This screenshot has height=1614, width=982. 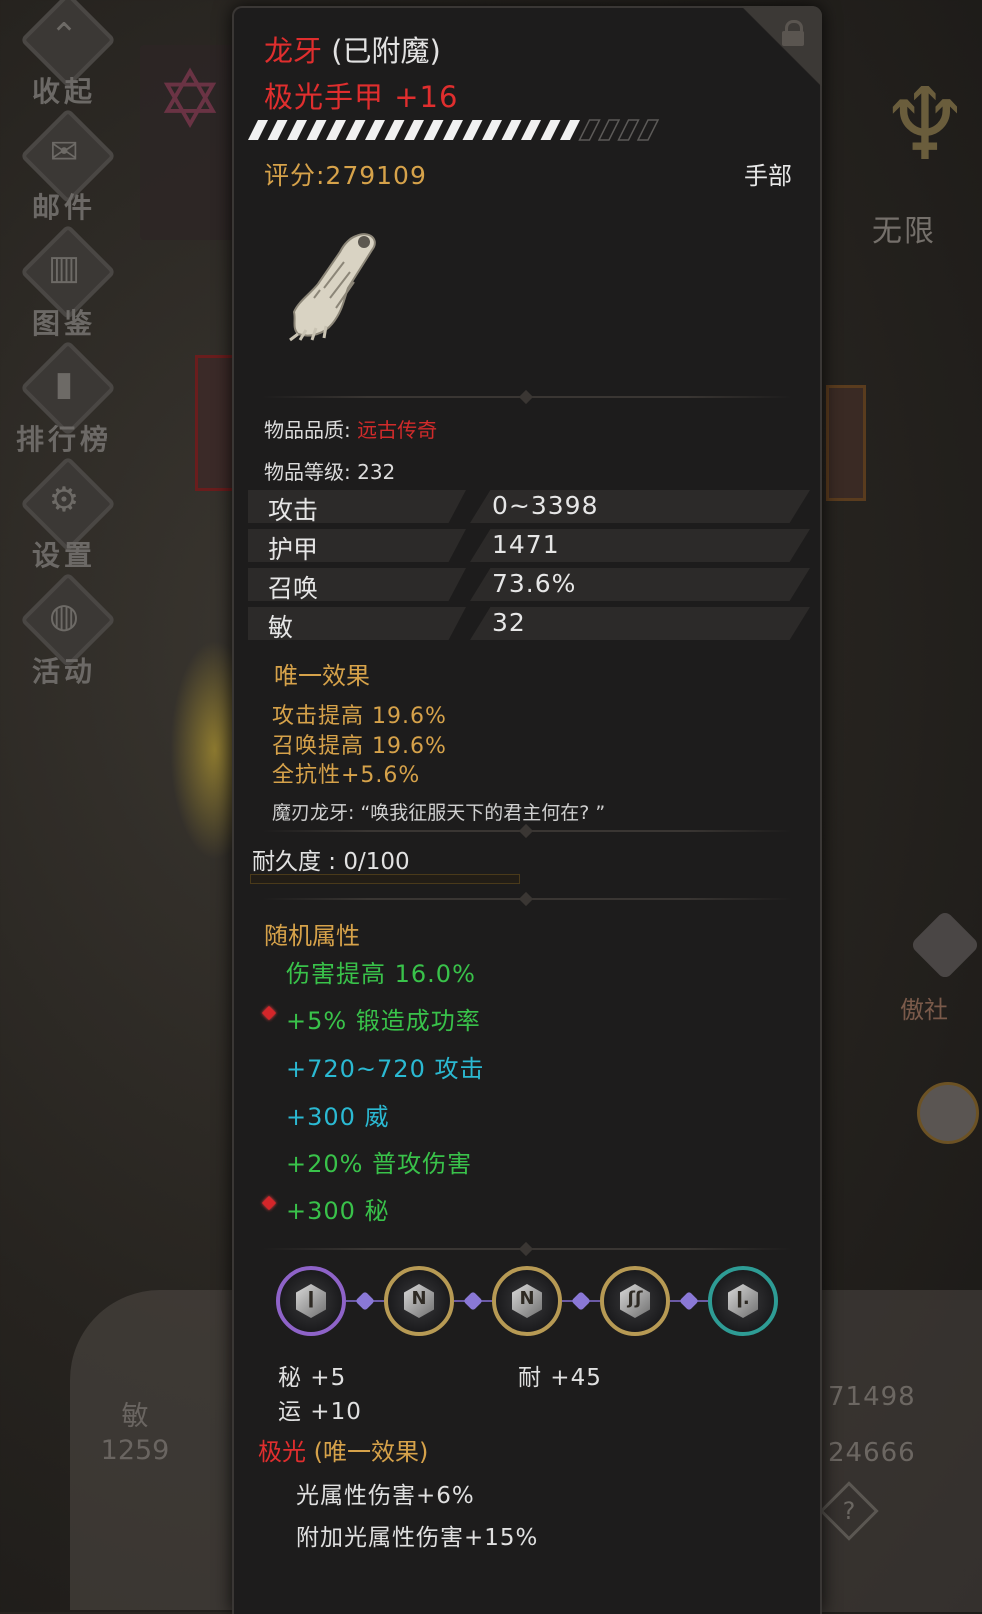 I want to click on unique-effect-line: 攻击提高 19.6%, so click(x=359, y=716).